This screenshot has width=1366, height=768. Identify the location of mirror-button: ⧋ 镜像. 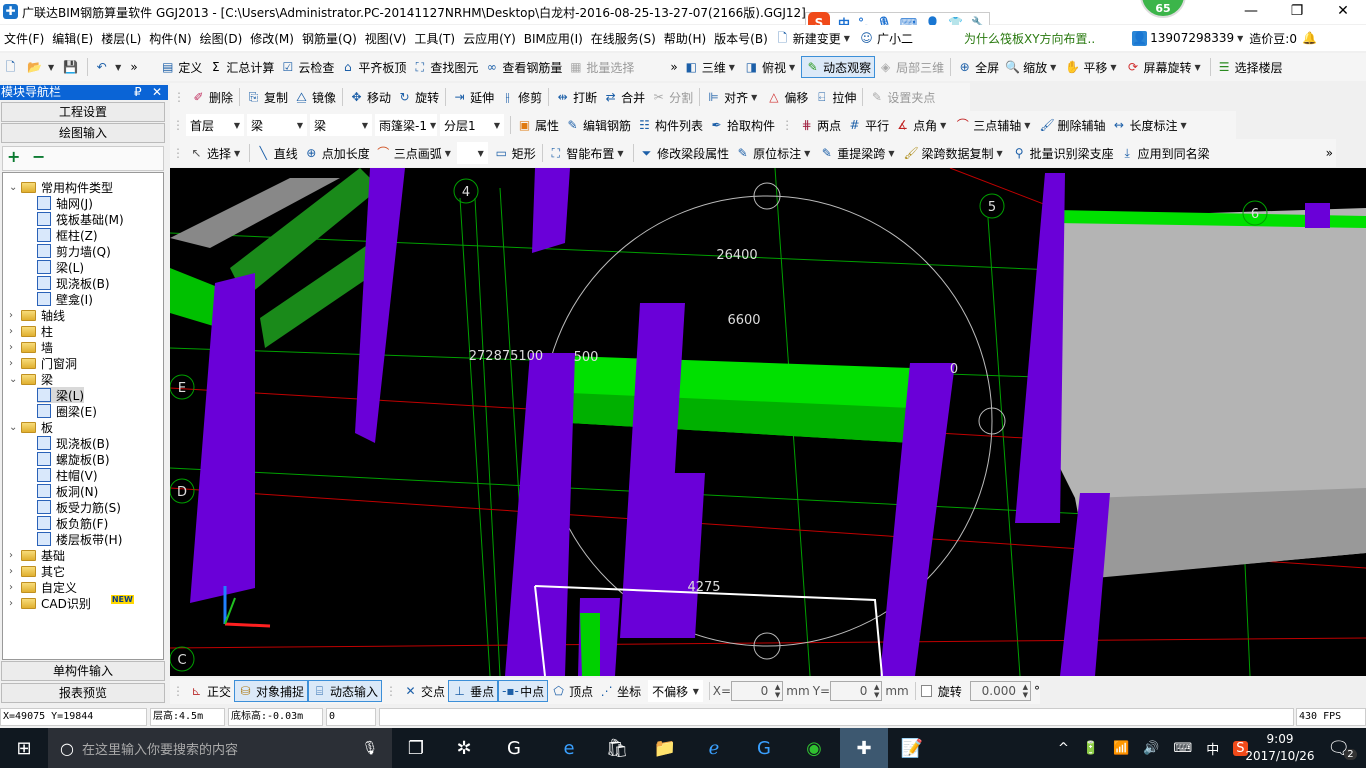
(315, 97).